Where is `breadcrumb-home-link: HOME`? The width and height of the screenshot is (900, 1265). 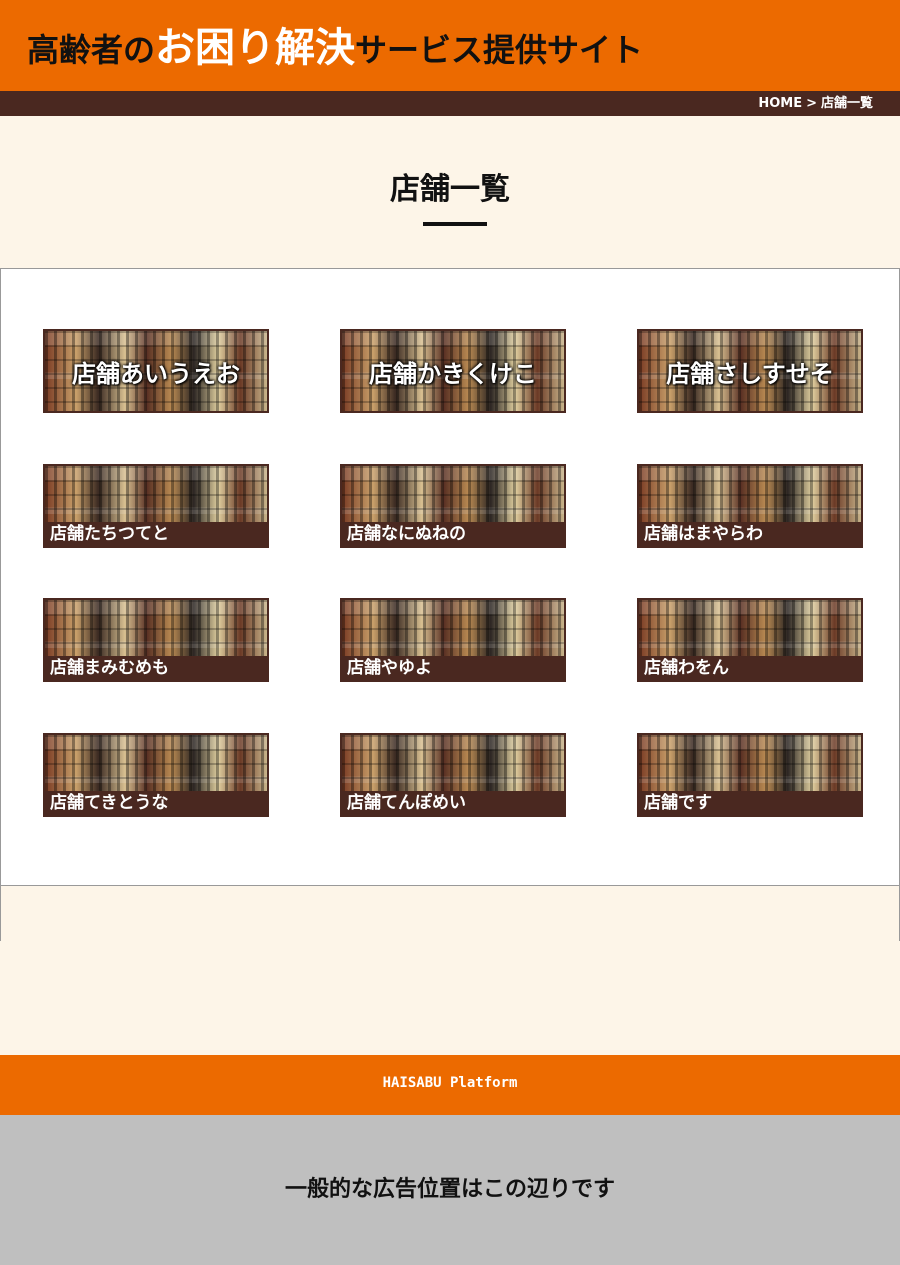 breadcrumb-home-link: HOME is located at coordinates (780, 103).